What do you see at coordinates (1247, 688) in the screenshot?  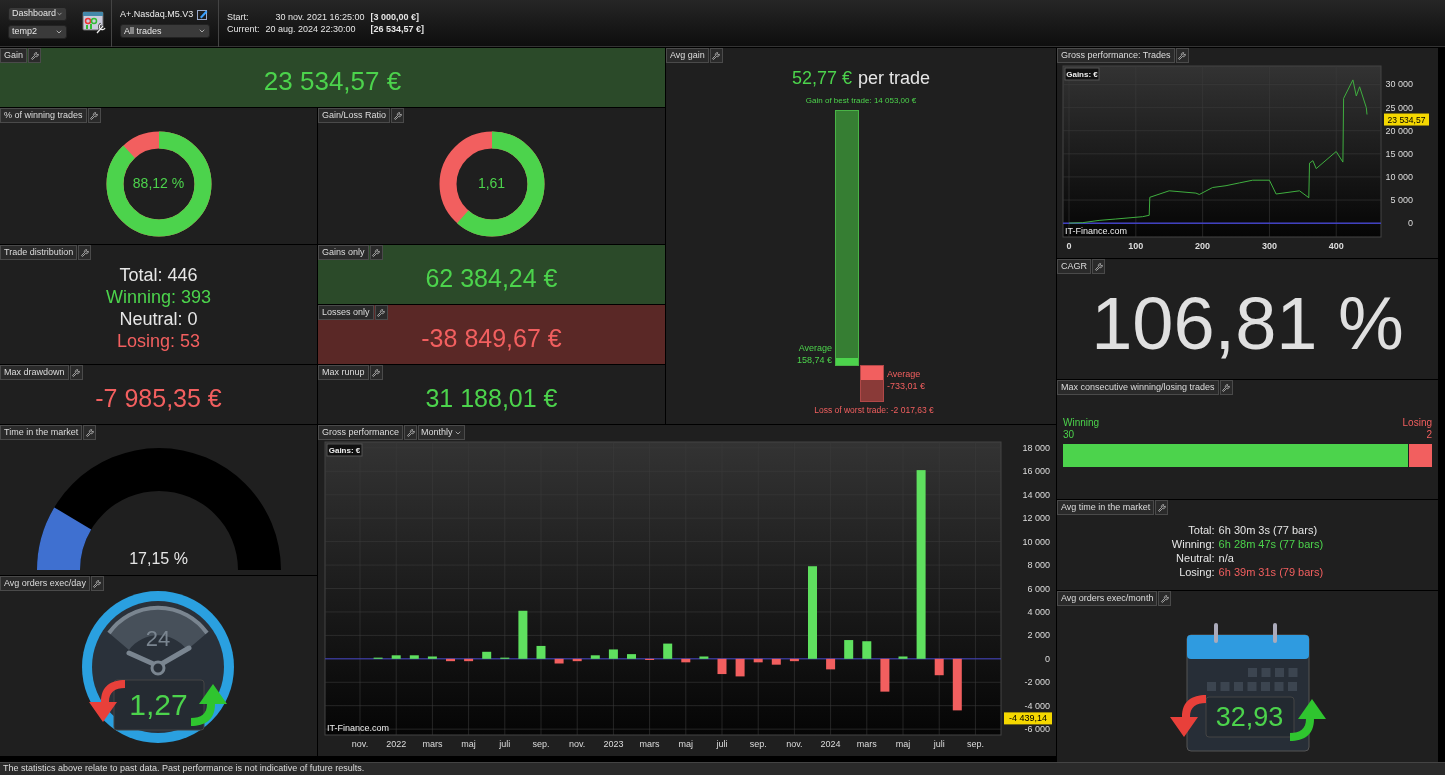 I see `calendar-icon` at bounding box center [1247, 688].